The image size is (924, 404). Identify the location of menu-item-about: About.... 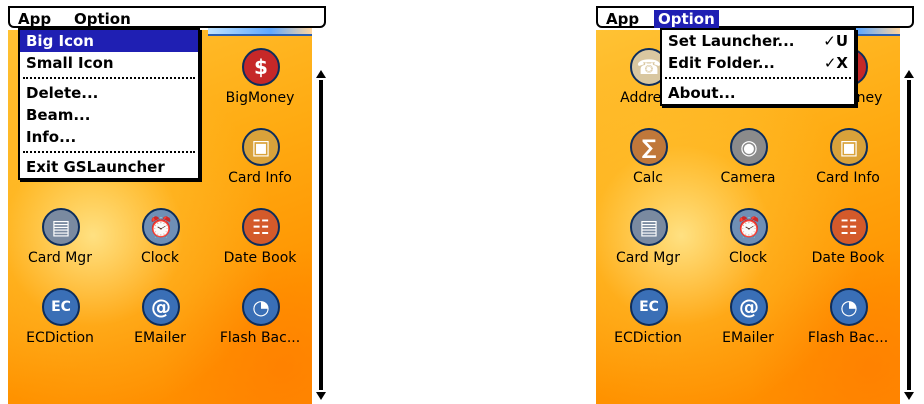
(758, 93).